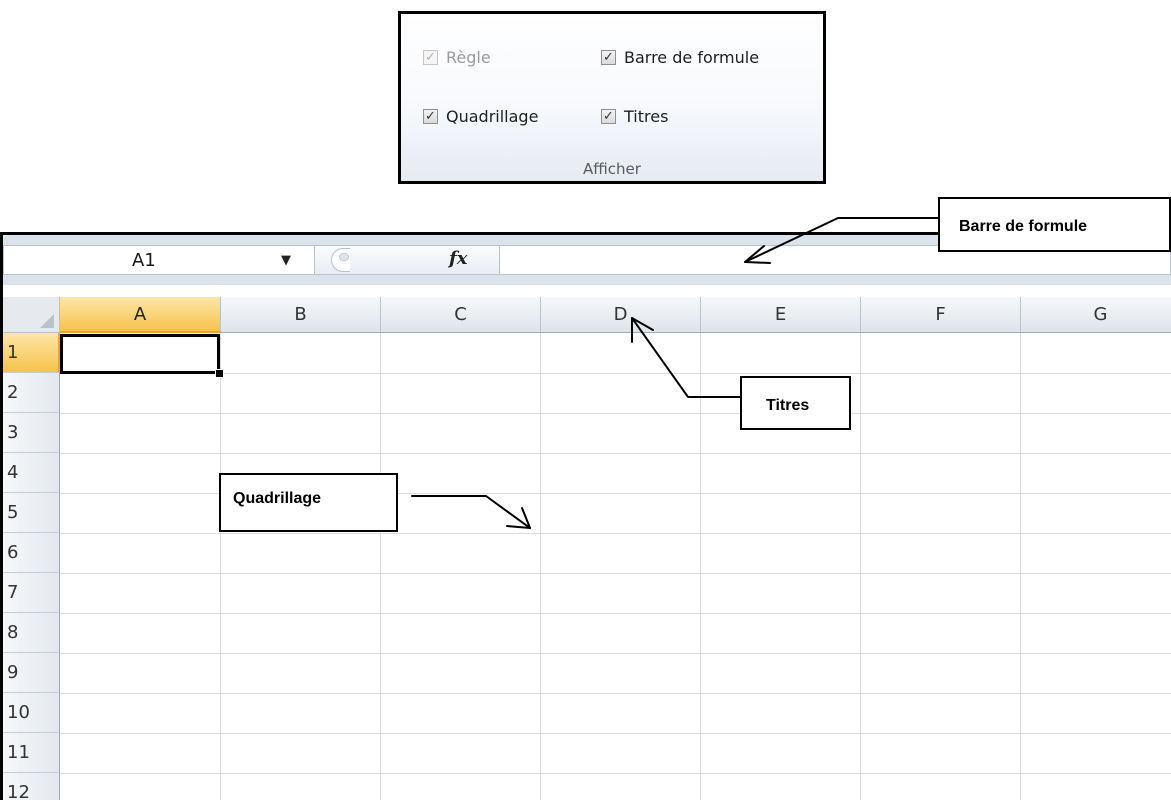 The height and width of the screenshot is (800, 1171). I want to click on name-box: A1 ▼, so click(159, 260).